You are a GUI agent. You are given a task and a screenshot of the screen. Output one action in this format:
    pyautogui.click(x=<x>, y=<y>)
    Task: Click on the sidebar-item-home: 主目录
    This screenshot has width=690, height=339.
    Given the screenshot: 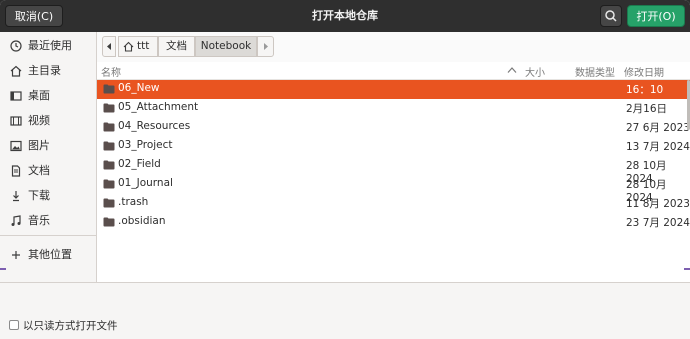 What is the action you would take?
    pyautogui.click(x=48, y=71)
    